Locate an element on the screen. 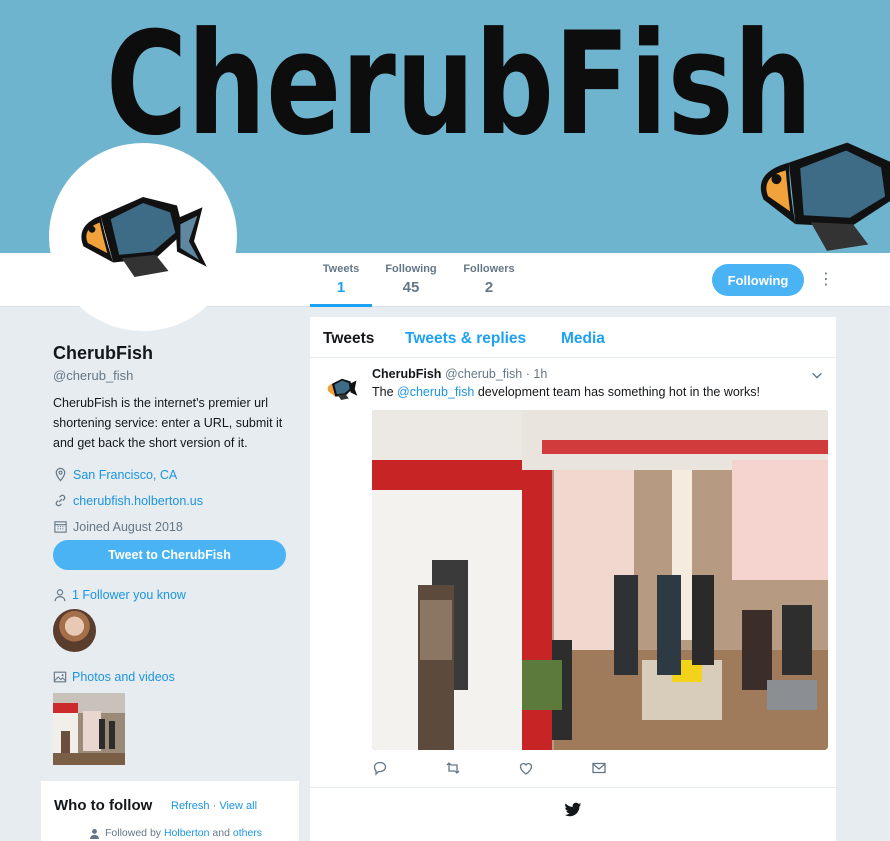 The image size is (890, 841). profile-location: San Francisco, CA is located at coordinates (173, 474).